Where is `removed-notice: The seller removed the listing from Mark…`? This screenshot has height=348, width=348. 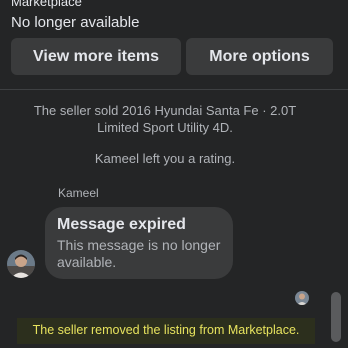
removed-notice: The seller removed the listing from Mark… is located at coordinates (166, 330).